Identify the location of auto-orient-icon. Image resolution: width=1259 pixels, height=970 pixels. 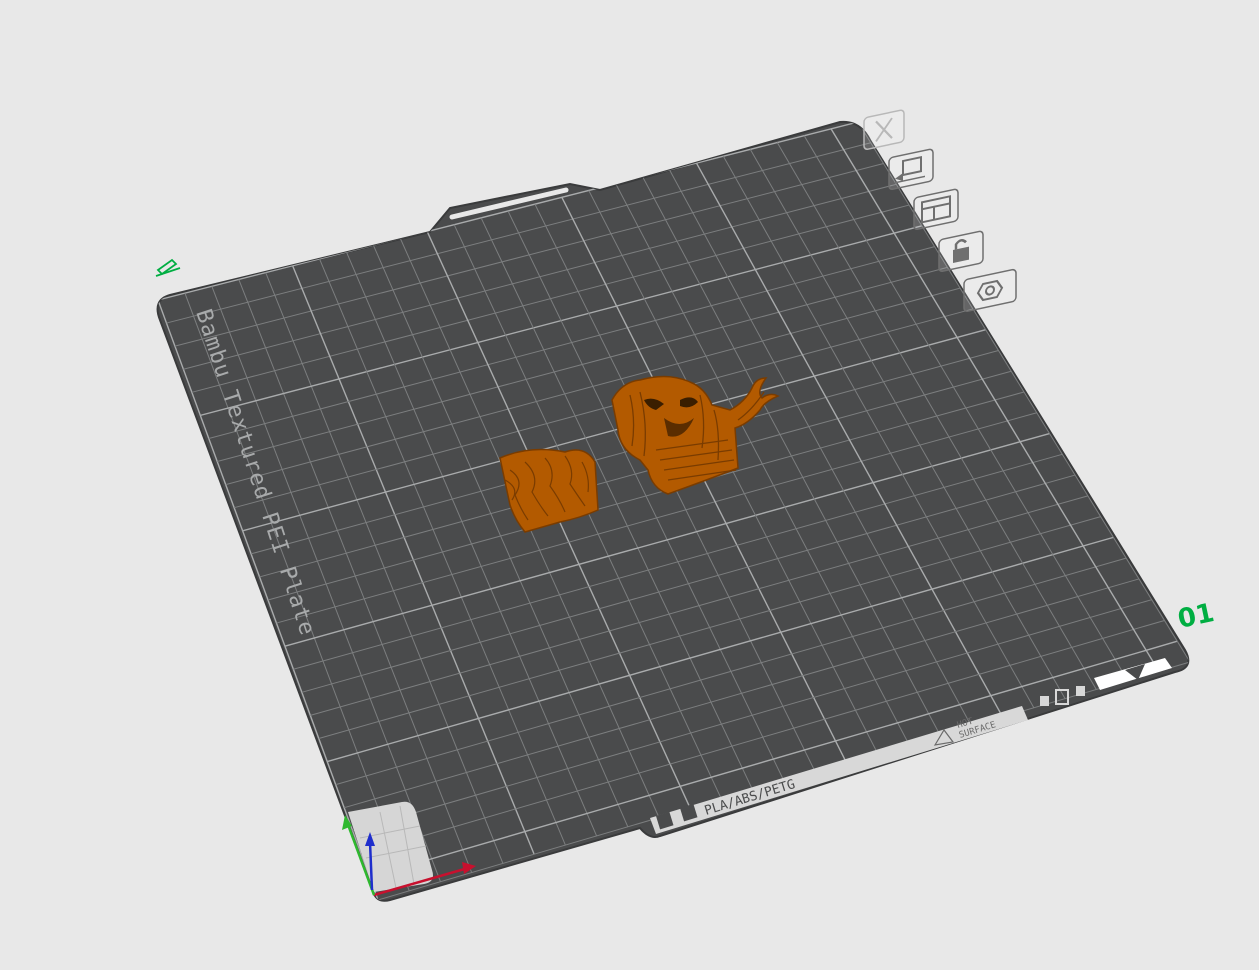
(911, 169).